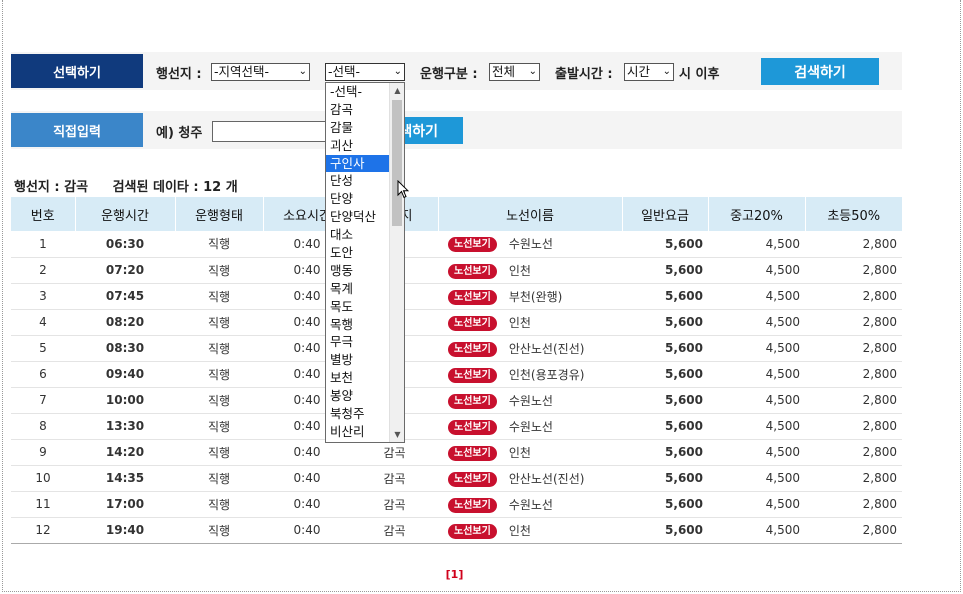  I want to click on table-row: 710:00직행0:40감곡노선보기수원노선5,6004,5002,800, so click(456, 400).